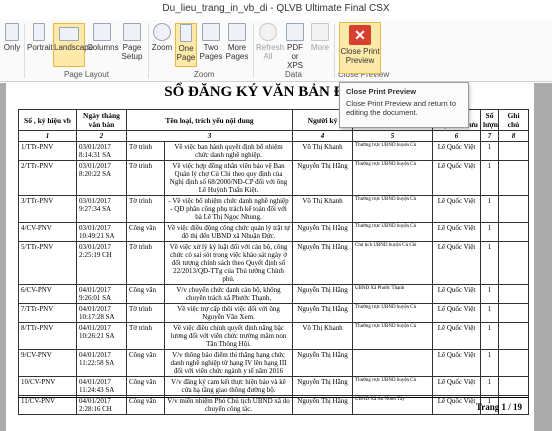  Describe the element at coordinates (47, 178) in the screenshot. I see `doc-number-cell: 2/TTr-PNV` at that location.